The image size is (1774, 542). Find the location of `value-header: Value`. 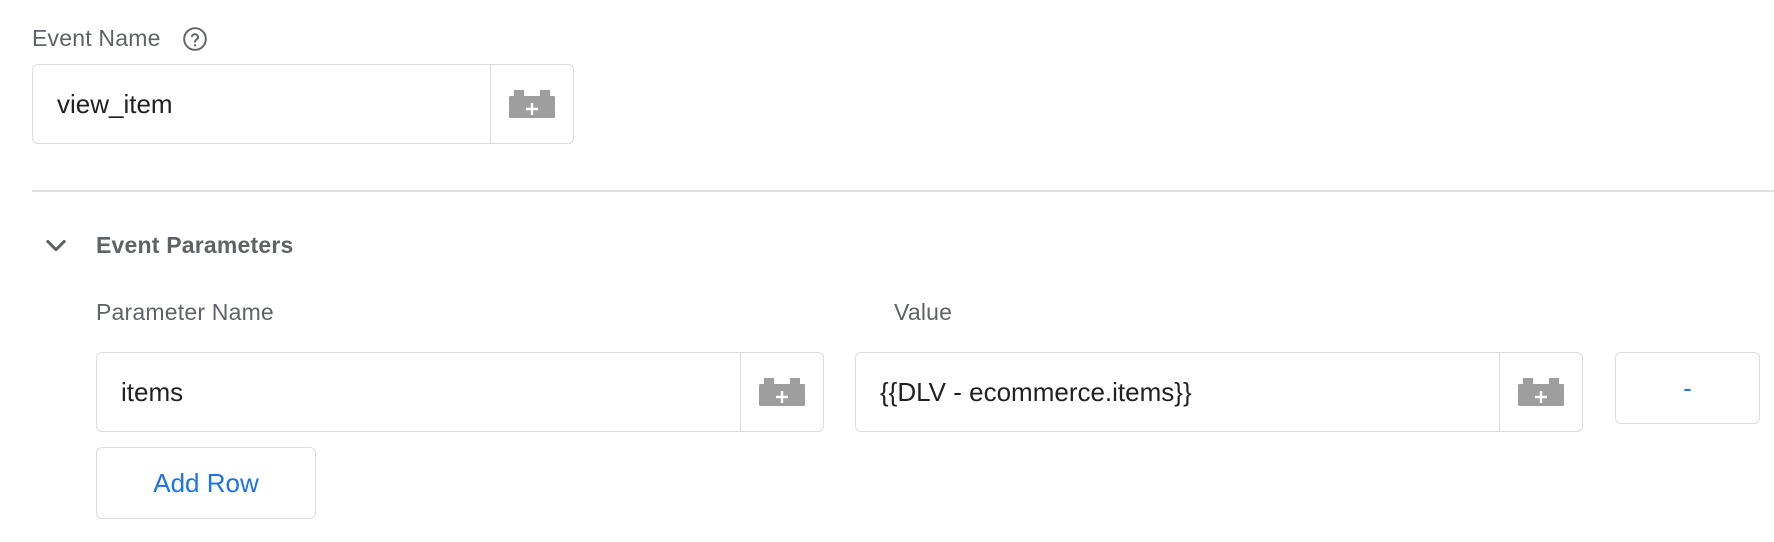

value-header: Value is located at coordinates (923, 312).